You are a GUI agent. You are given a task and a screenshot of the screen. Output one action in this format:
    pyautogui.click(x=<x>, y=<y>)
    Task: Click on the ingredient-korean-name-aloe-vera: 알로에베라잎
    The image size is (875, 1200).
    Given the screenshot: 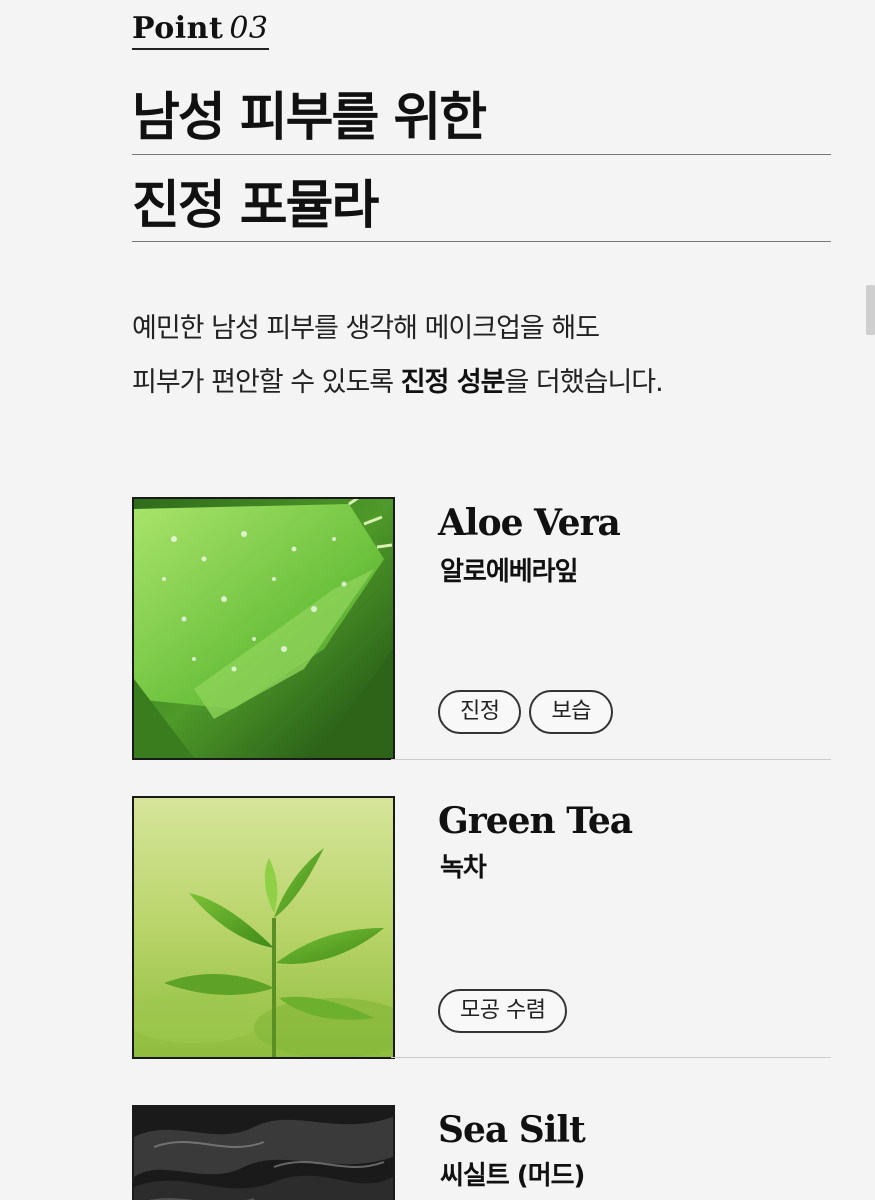 What is the action you would take?
    pyautogui.click(x=509, y=572)
    